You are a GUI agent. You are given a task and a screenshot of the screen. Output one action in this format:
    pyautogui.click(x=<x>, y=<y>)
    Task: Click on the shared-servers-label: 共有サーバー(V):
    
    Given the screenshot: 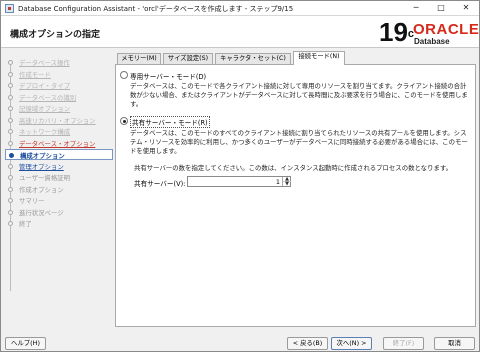 What is the action you would take?
    pyautogui.click(x=160, y=184)
    